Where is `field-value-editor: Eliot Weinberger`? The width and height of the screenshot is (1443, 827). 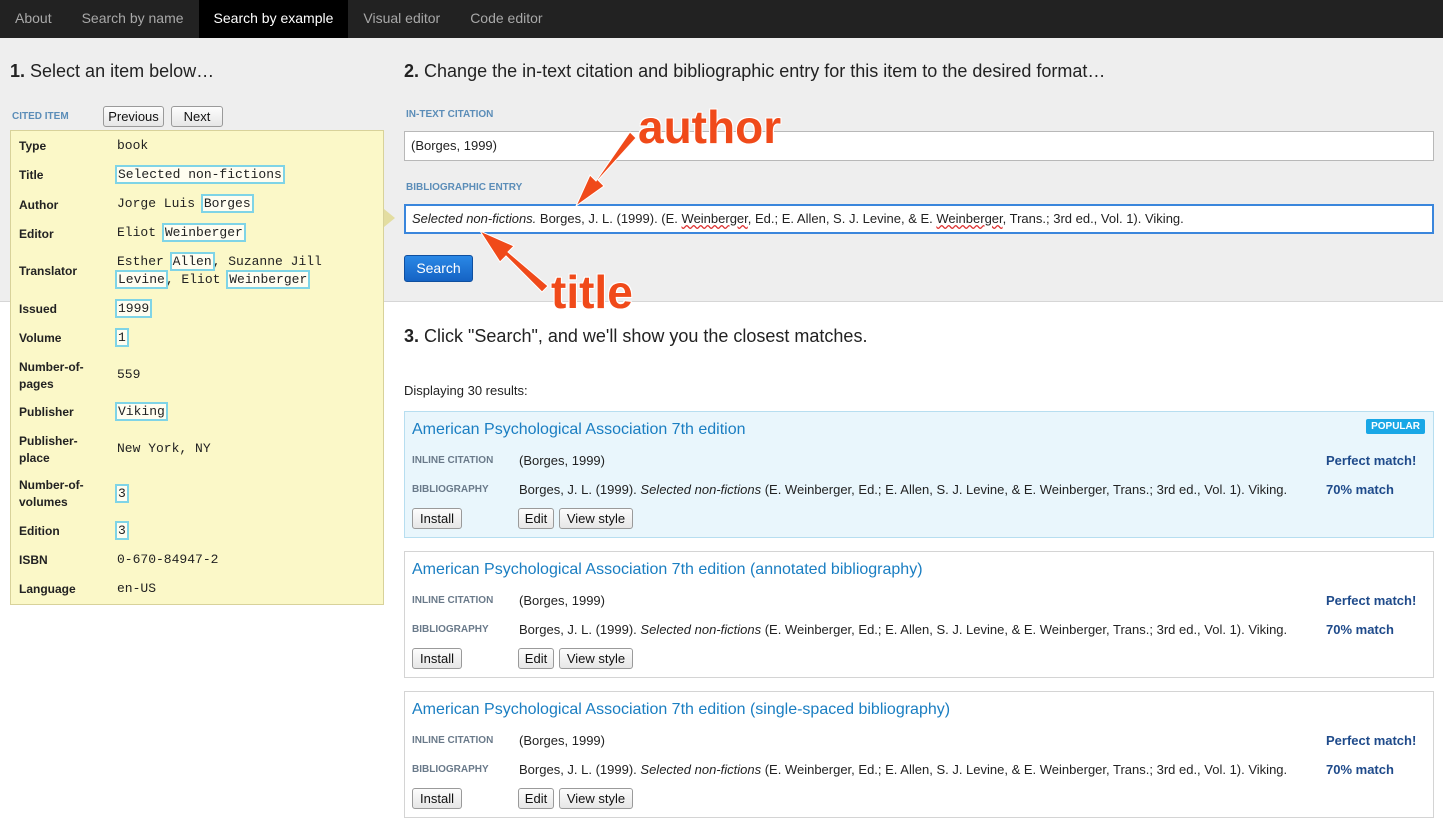 field-value-editor: Eliot Weinberger is located at coordinates (181, 232).